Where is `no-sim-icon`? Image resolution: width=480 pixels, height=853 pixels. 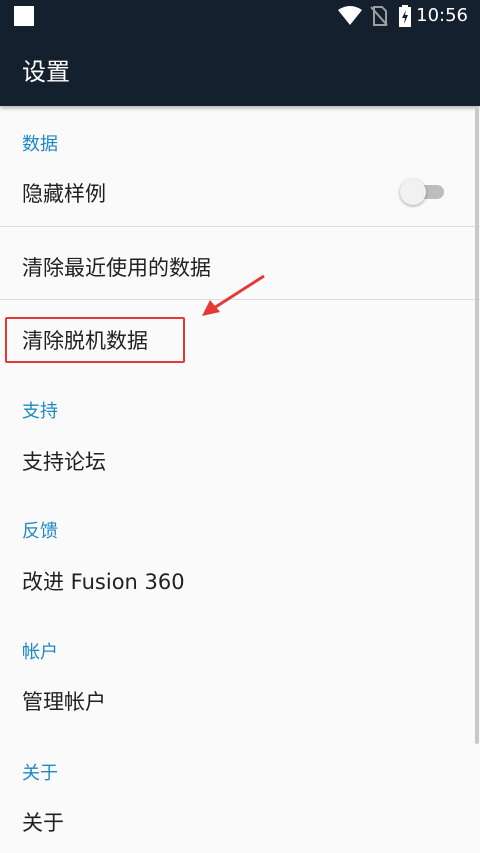
no-sim-icon is located at coordinates (379, 16).